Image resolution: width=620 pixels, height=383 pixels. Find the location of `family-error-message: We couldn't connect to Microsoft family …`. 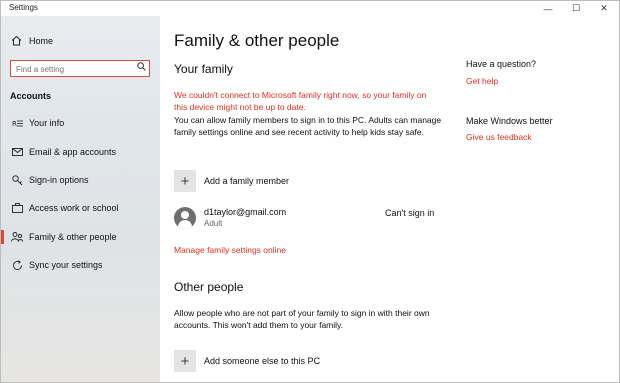

family-error-message: We couldn't connect to Microsoft family … is located at coordinates (300, 101).